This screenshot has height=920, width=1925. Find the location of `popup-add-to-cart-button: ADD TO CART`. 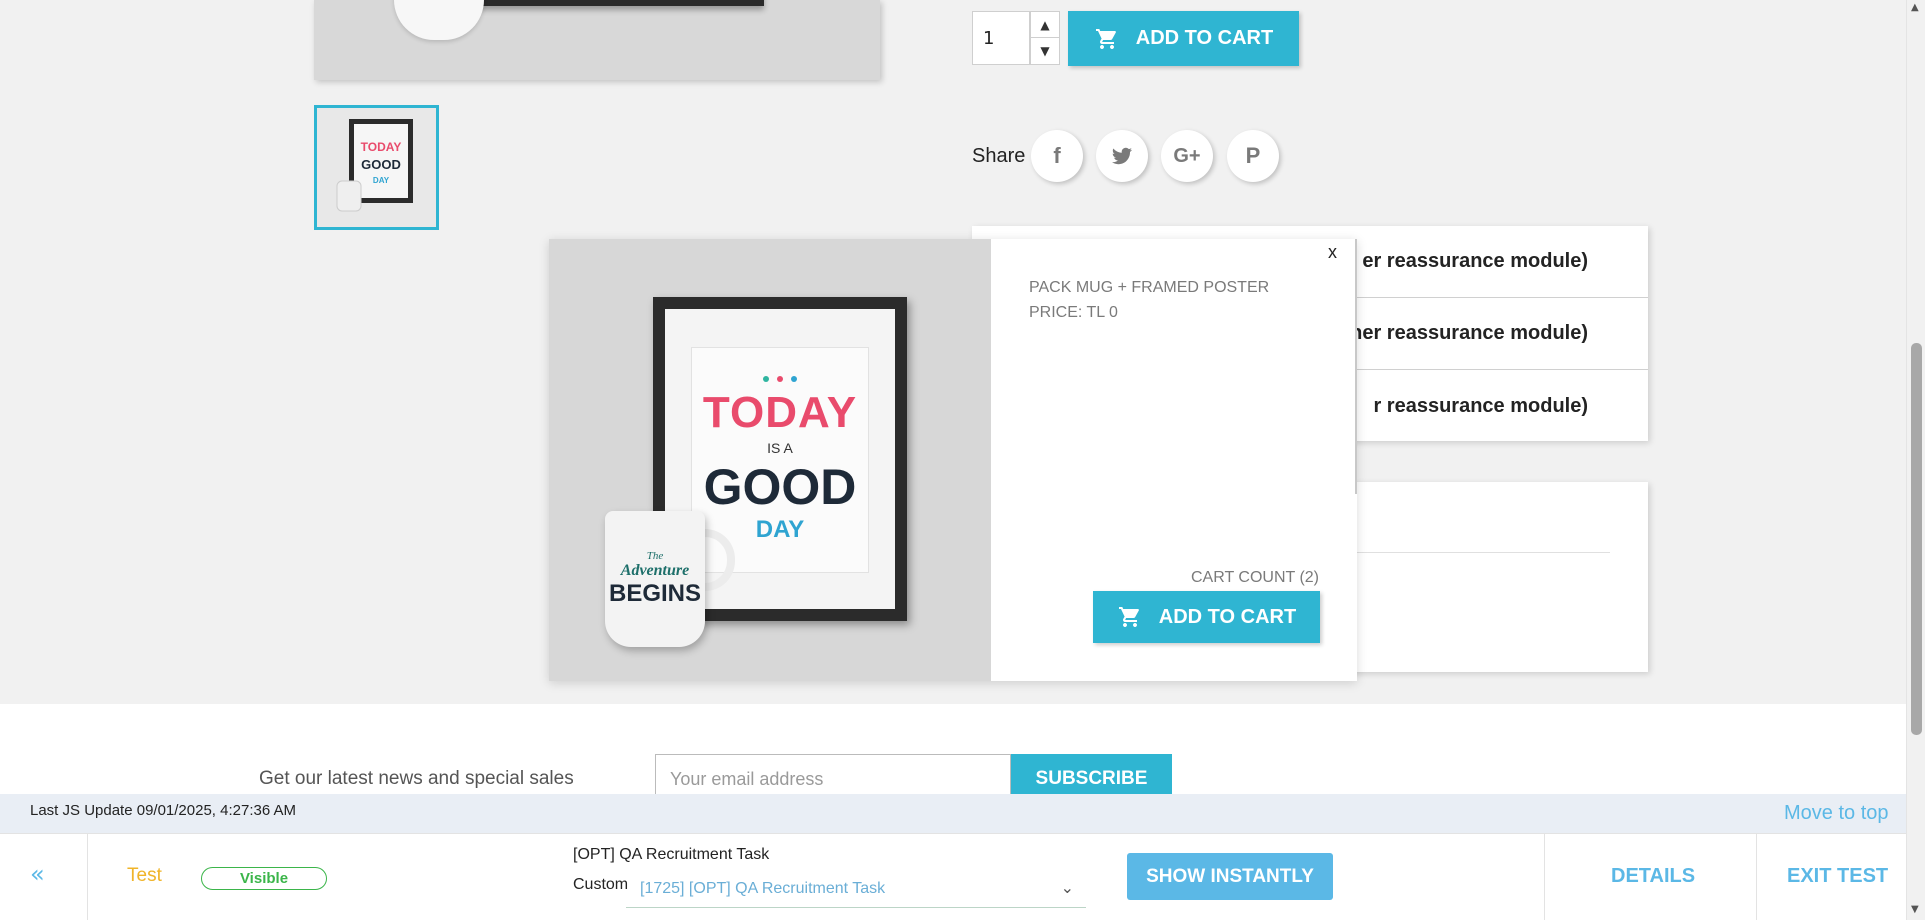

popup-add-to-cart-button: ADD TO CART is located at coordinates (1206, 617).